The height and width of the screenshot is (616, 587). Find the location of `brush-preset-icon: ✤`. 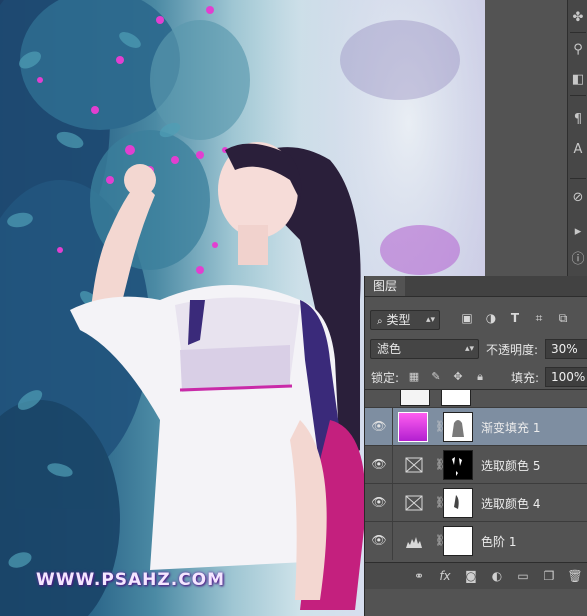

brush-preset-icon: ✤ is located at coordinates (577, 18).